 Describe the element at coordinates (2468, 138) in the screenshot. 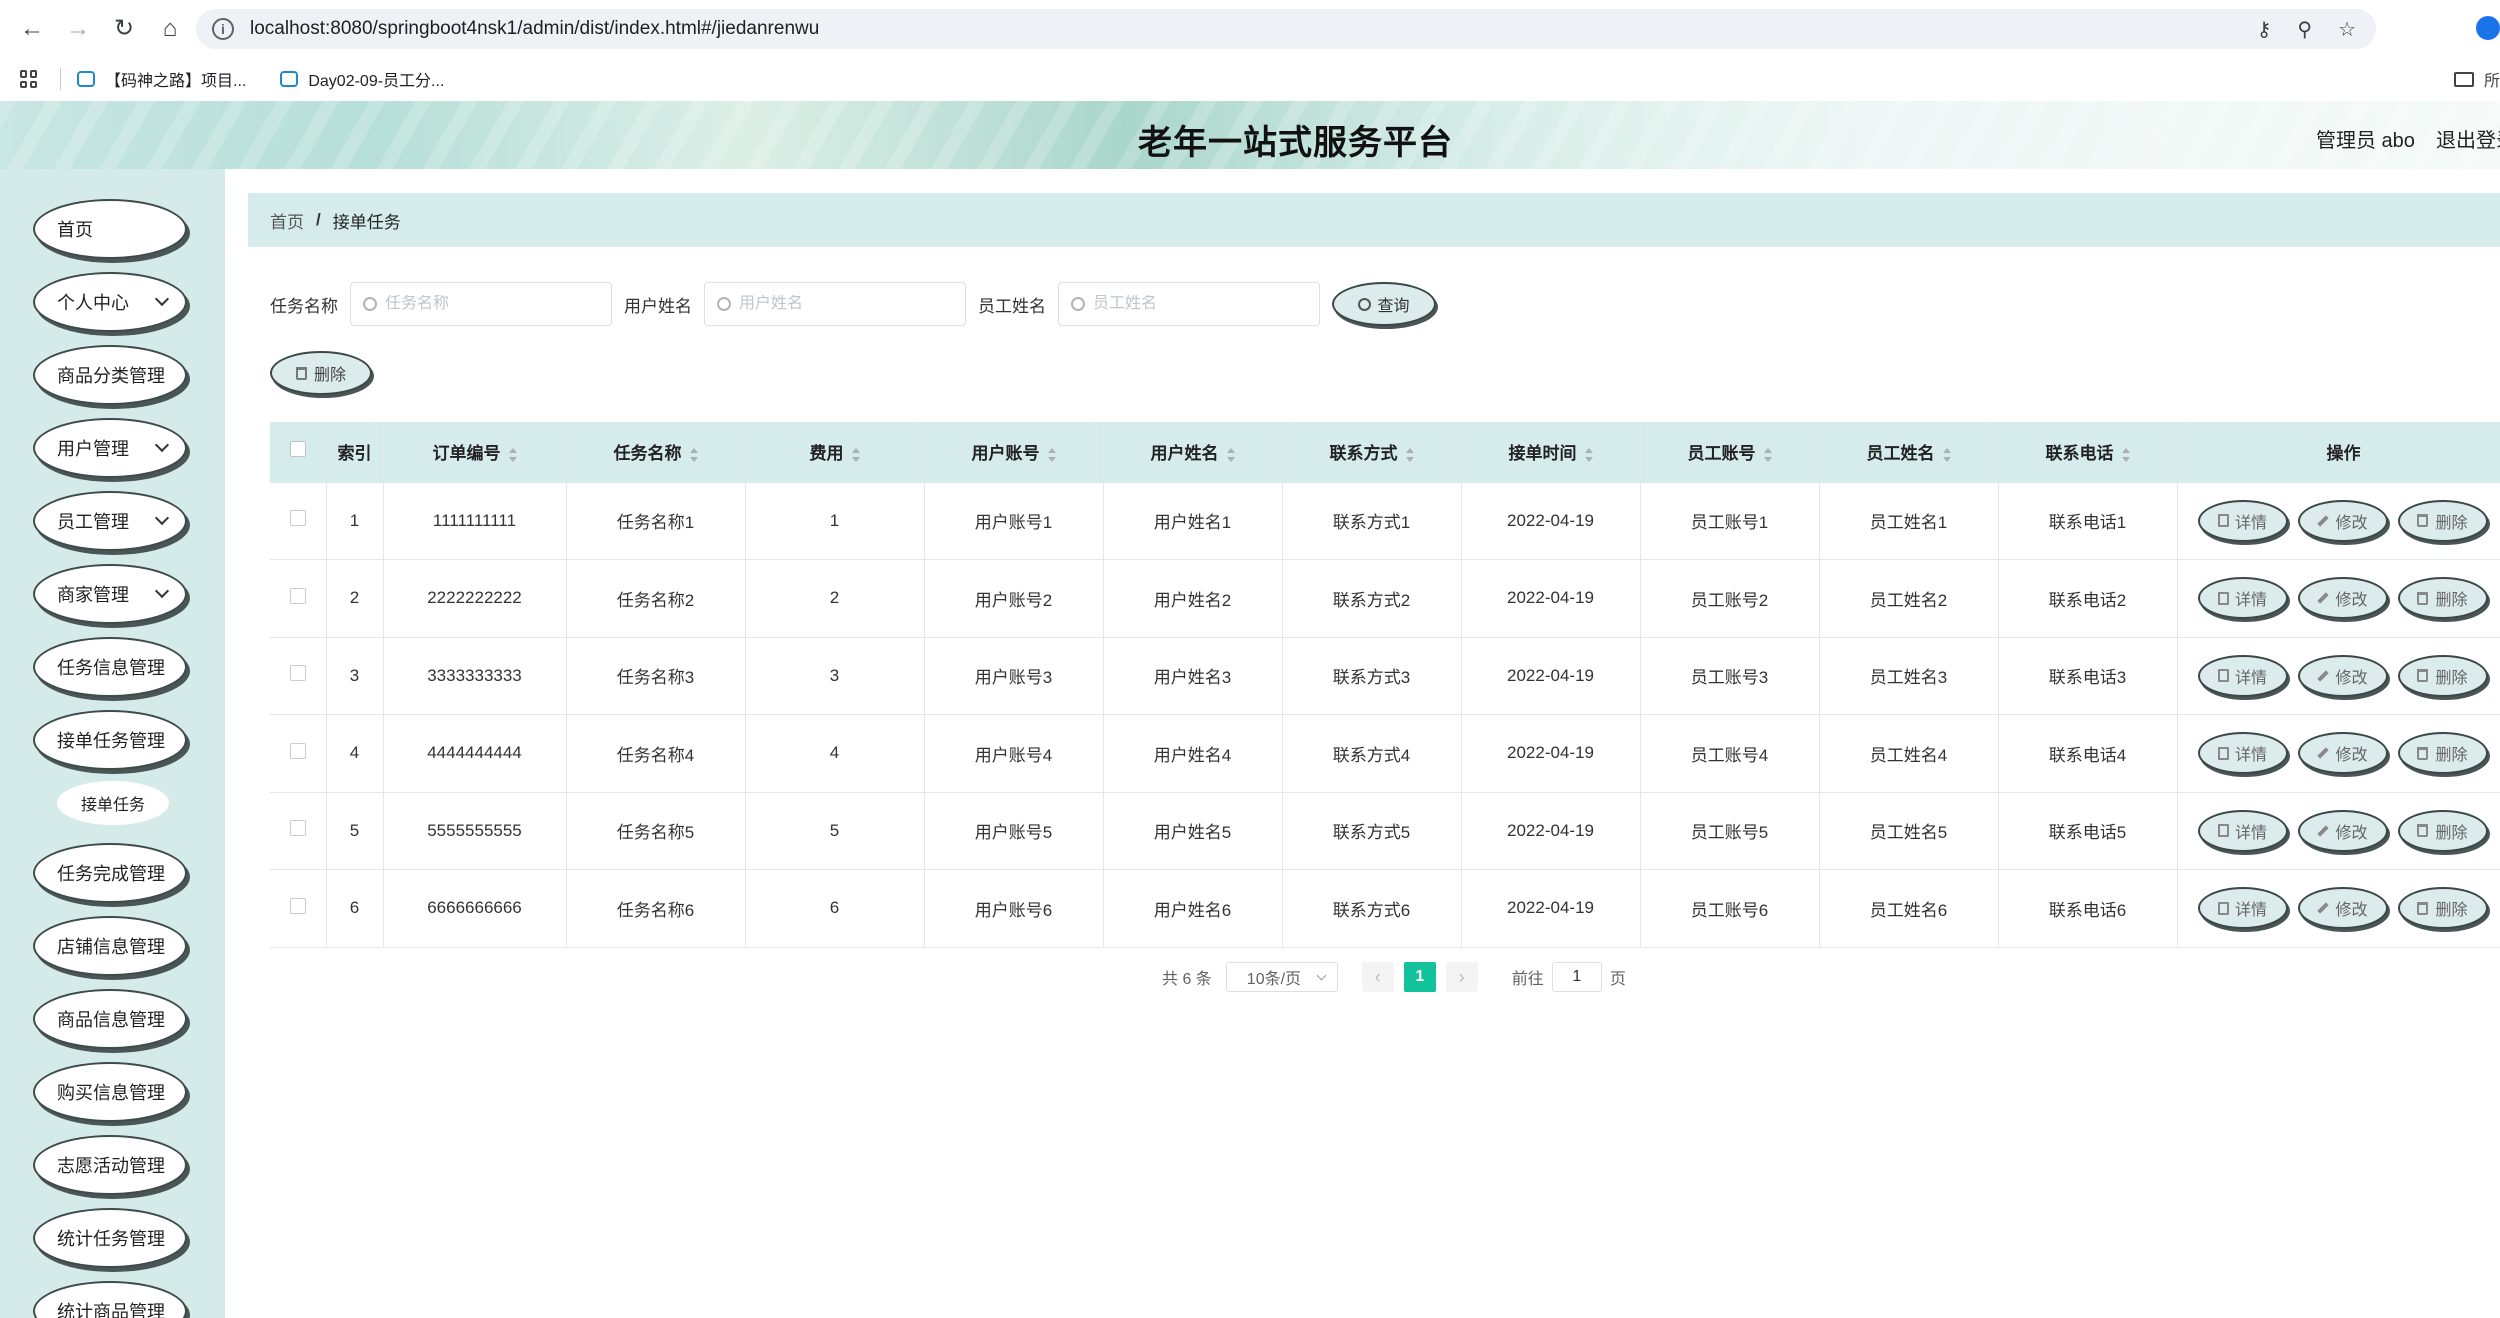

I see `logout-button: 退出登录` at that location.